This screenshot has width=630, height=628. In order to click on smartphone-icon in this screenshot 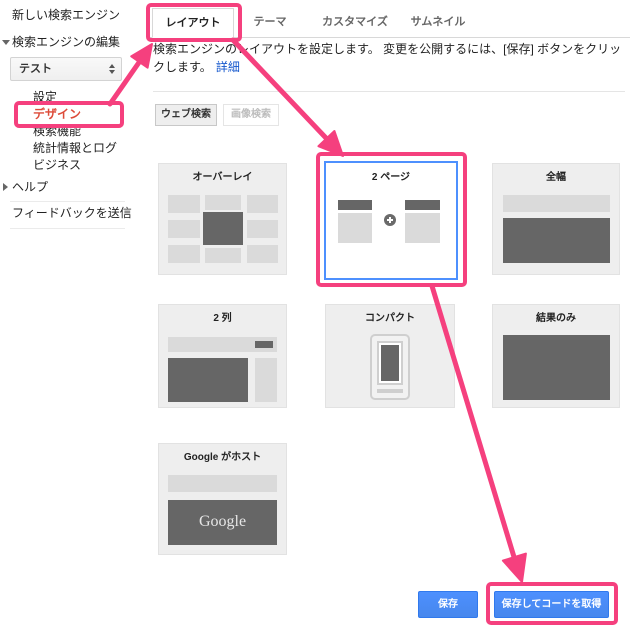, I will do `click(390, 367)`.